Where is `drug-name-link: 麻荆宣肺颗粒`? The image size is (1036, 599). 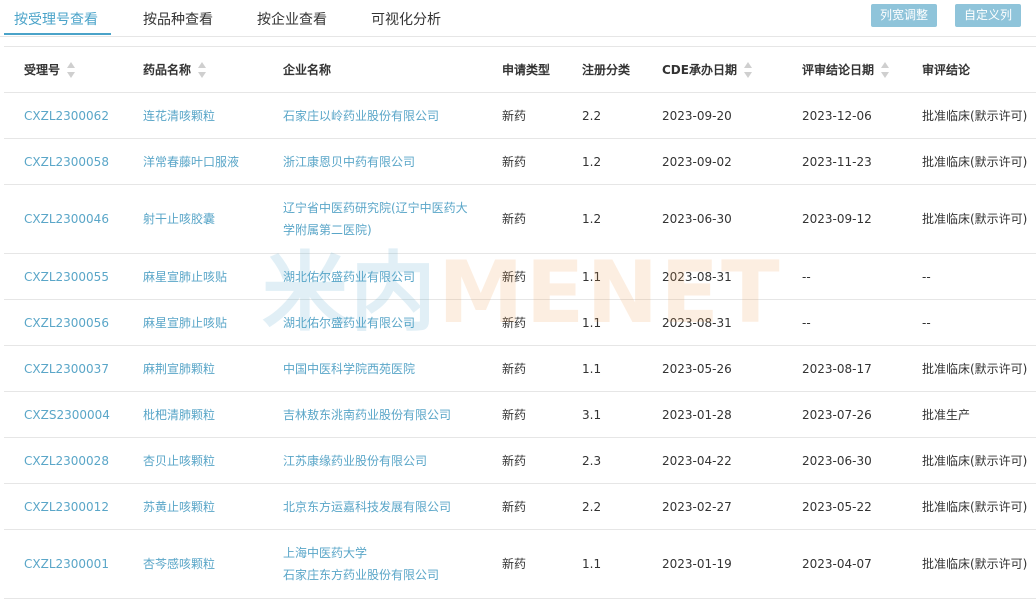 drug-name-link: 麻荆宣肺颗粒 is located at coordinates (179, 369).